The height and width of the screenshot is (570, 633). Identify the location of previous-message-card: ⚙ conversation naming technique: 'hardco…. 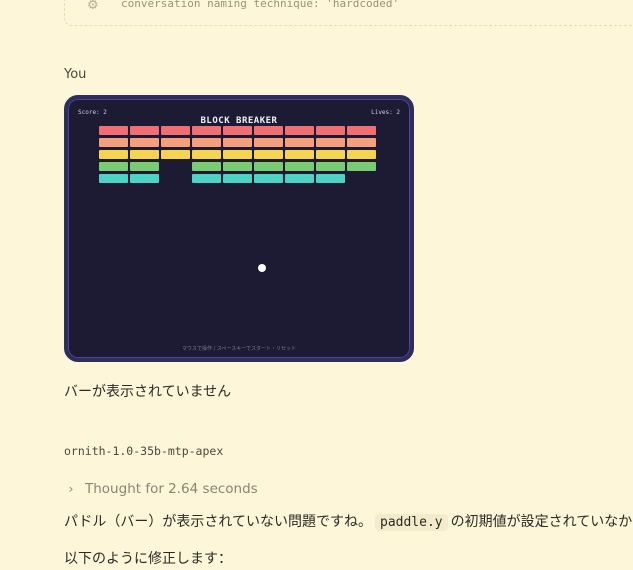
(348, 13).